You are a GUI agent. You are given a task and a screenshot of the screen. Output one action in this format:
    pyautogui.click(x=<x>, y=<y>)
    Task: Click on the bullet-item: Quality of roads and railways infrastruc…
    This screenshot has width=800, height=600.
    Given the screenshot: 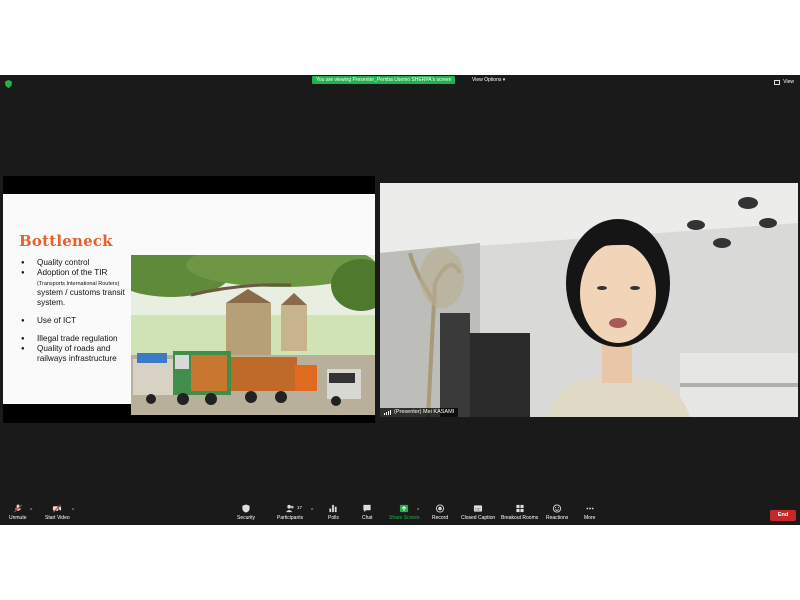 What is the action you would take?
    pyautogui.click(x=77, y=354)
    